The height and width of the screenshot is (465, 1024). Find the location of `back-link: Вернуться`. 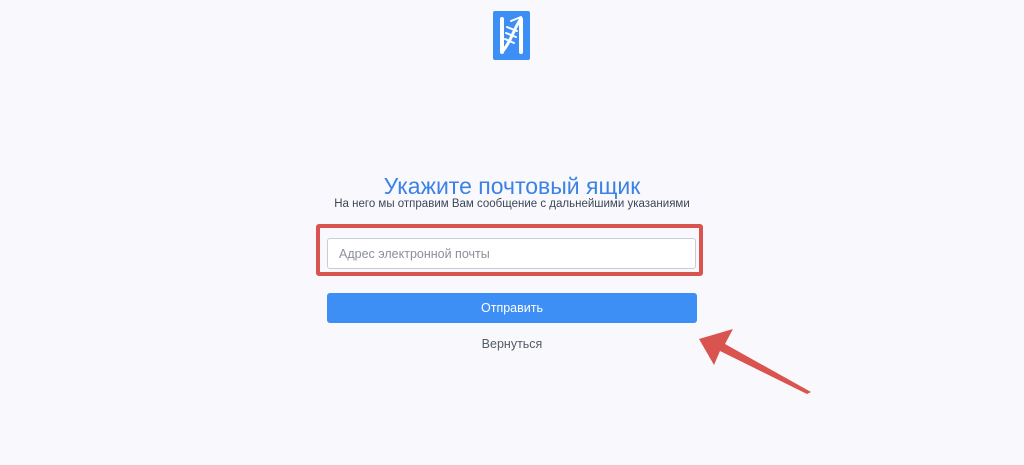

back-link: Вернуться is located at coordinates (512, 344).